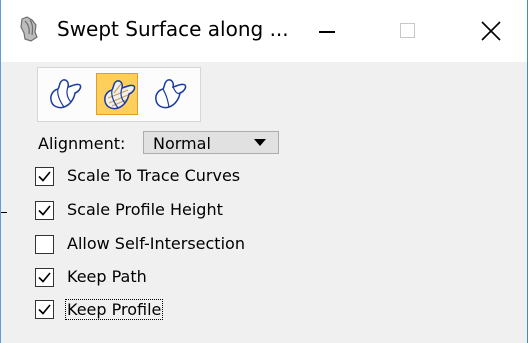  What do you see at coordinates (260, 142) in the screenshot?
I see `chevron-down-icon` at bounding box center [260, 142].